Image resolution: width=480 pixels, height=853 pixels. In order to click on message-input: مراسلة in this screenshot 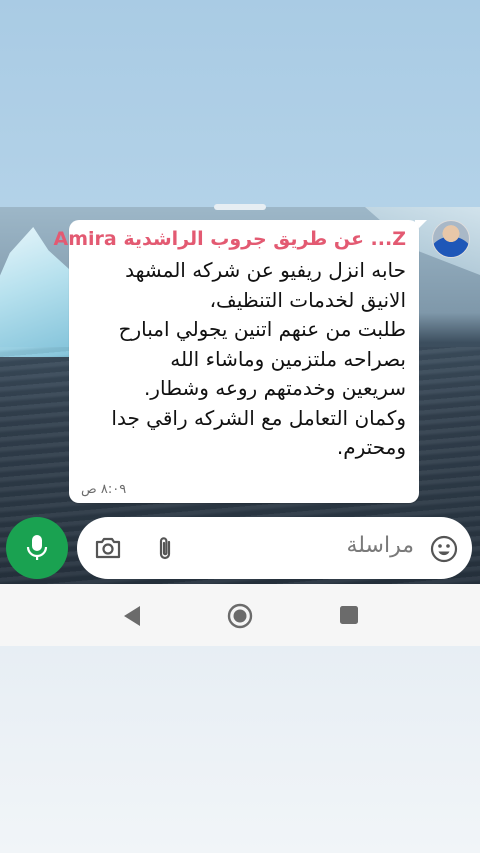, I will do `click(380, 545)`.